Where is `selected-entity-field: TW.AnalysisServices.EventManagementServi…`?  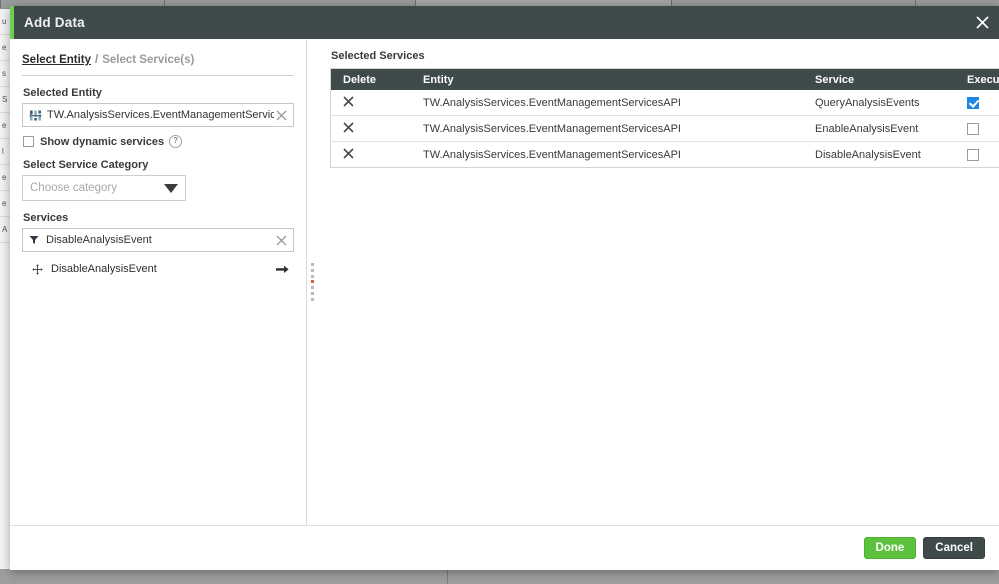
selected-entity-field: TW.AnalysisServices.EventManagementServi… is located at coordinates (158, 115).